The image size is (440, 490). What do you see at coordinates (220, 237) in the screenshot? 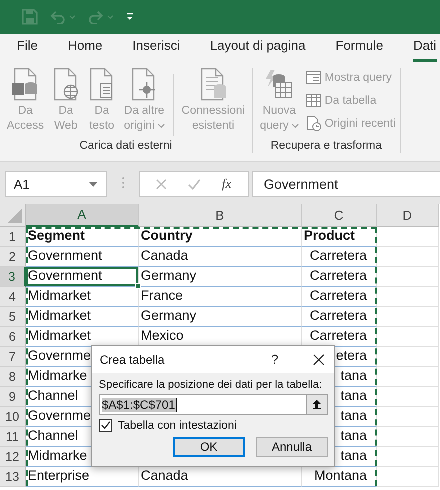
I see `table-cell: Country` at bounding box center [220, 237].